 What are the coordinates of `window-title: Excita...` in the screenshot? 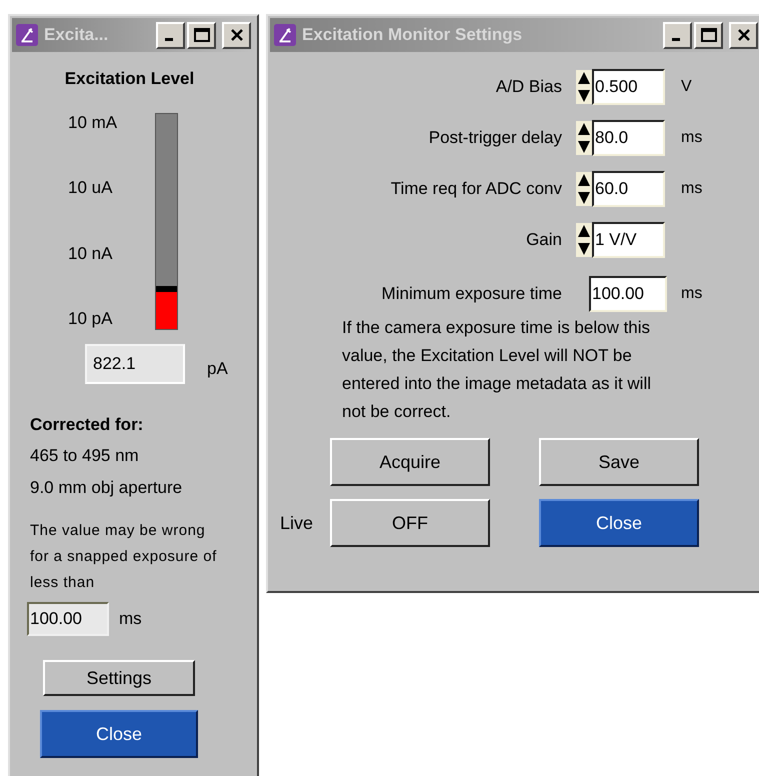 It's located at (77, 35).